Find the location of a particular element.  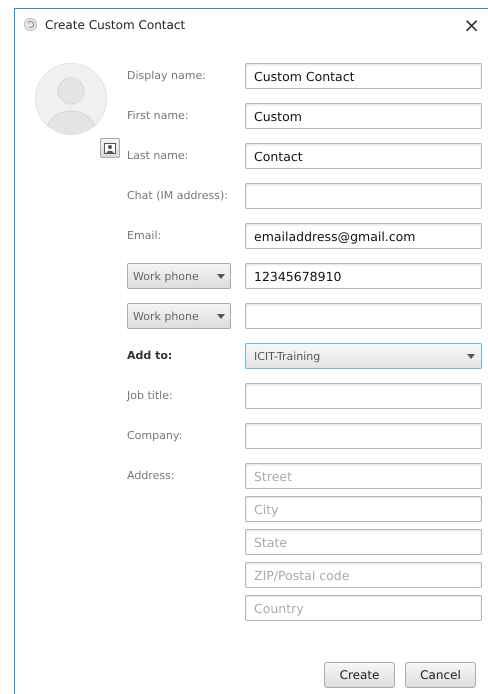

field-label: Address: is located at coordinates (151, 476).